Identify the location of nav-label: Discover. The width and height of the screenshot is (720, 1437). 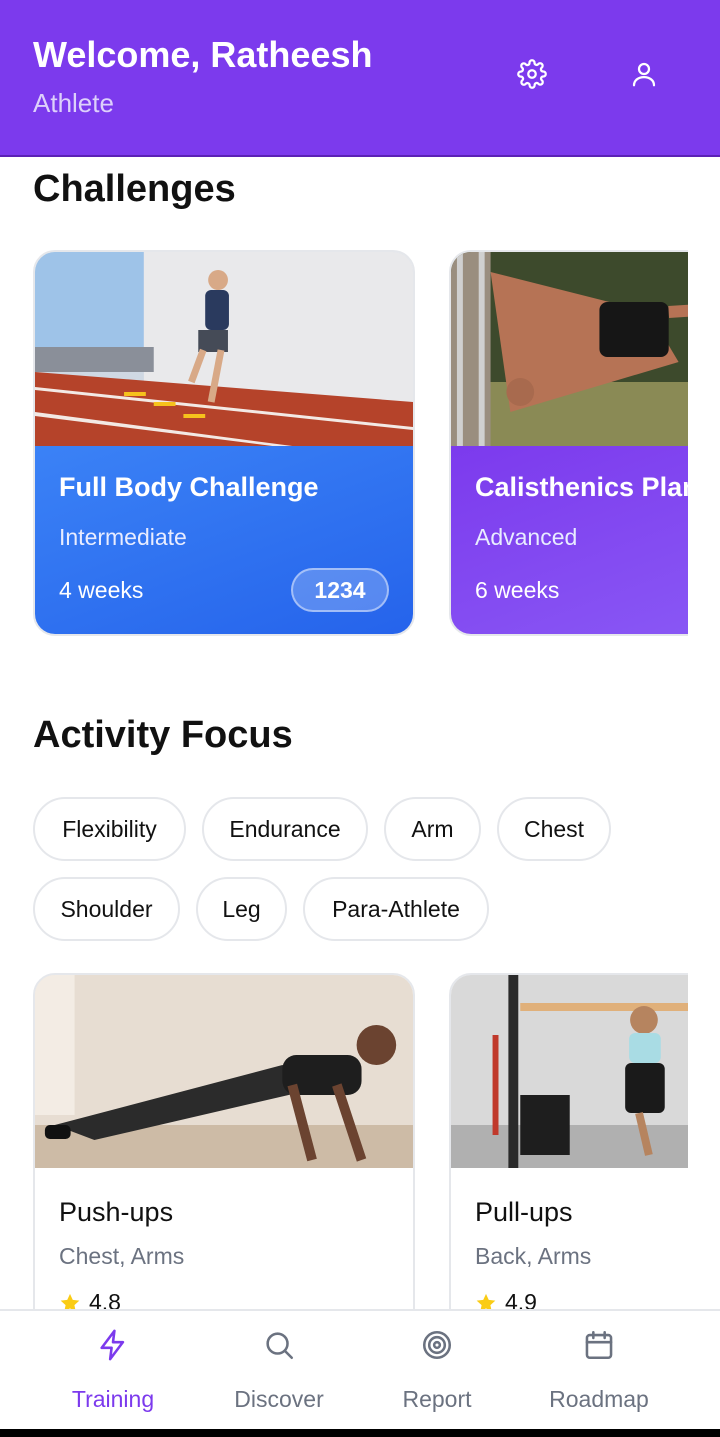
(279, 1399).